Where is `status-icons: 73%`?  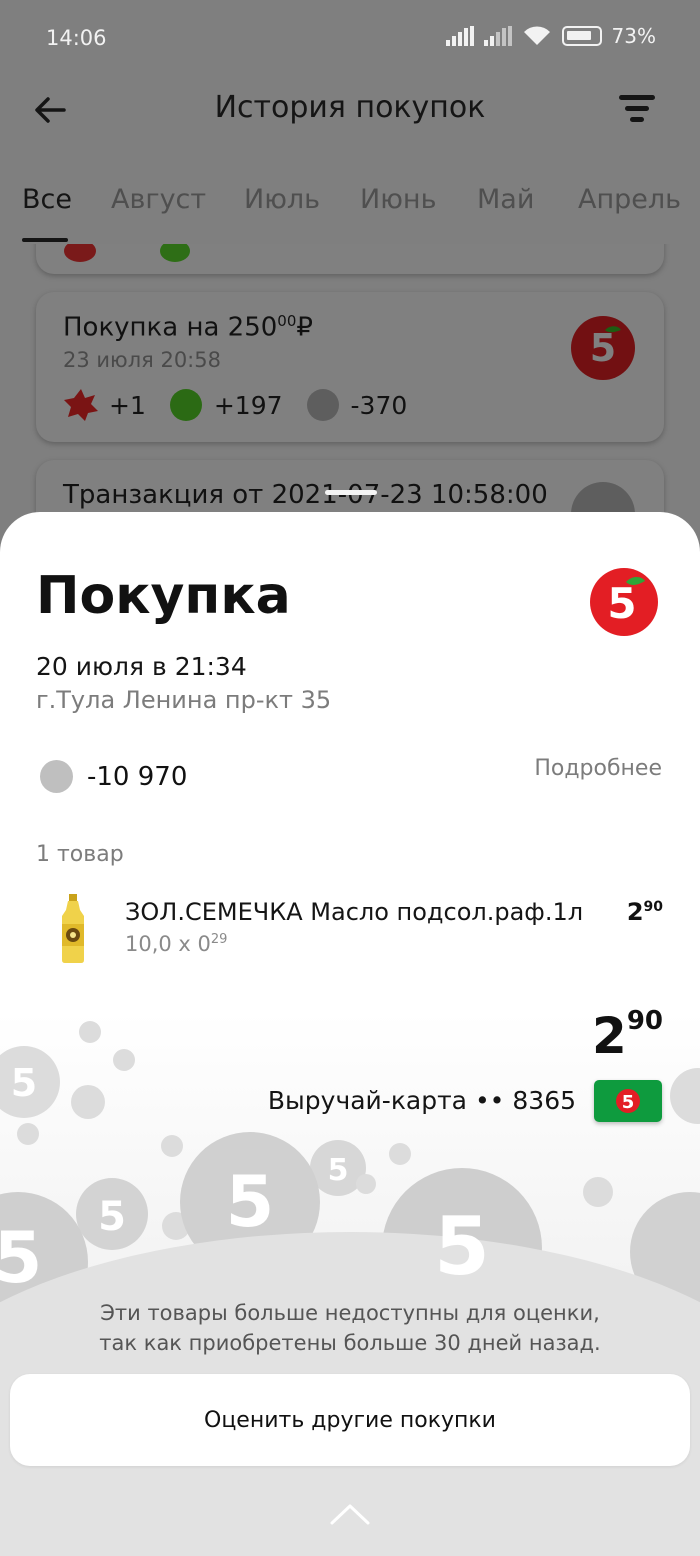 status-icons: 73% is located at coordinates (550, 36).